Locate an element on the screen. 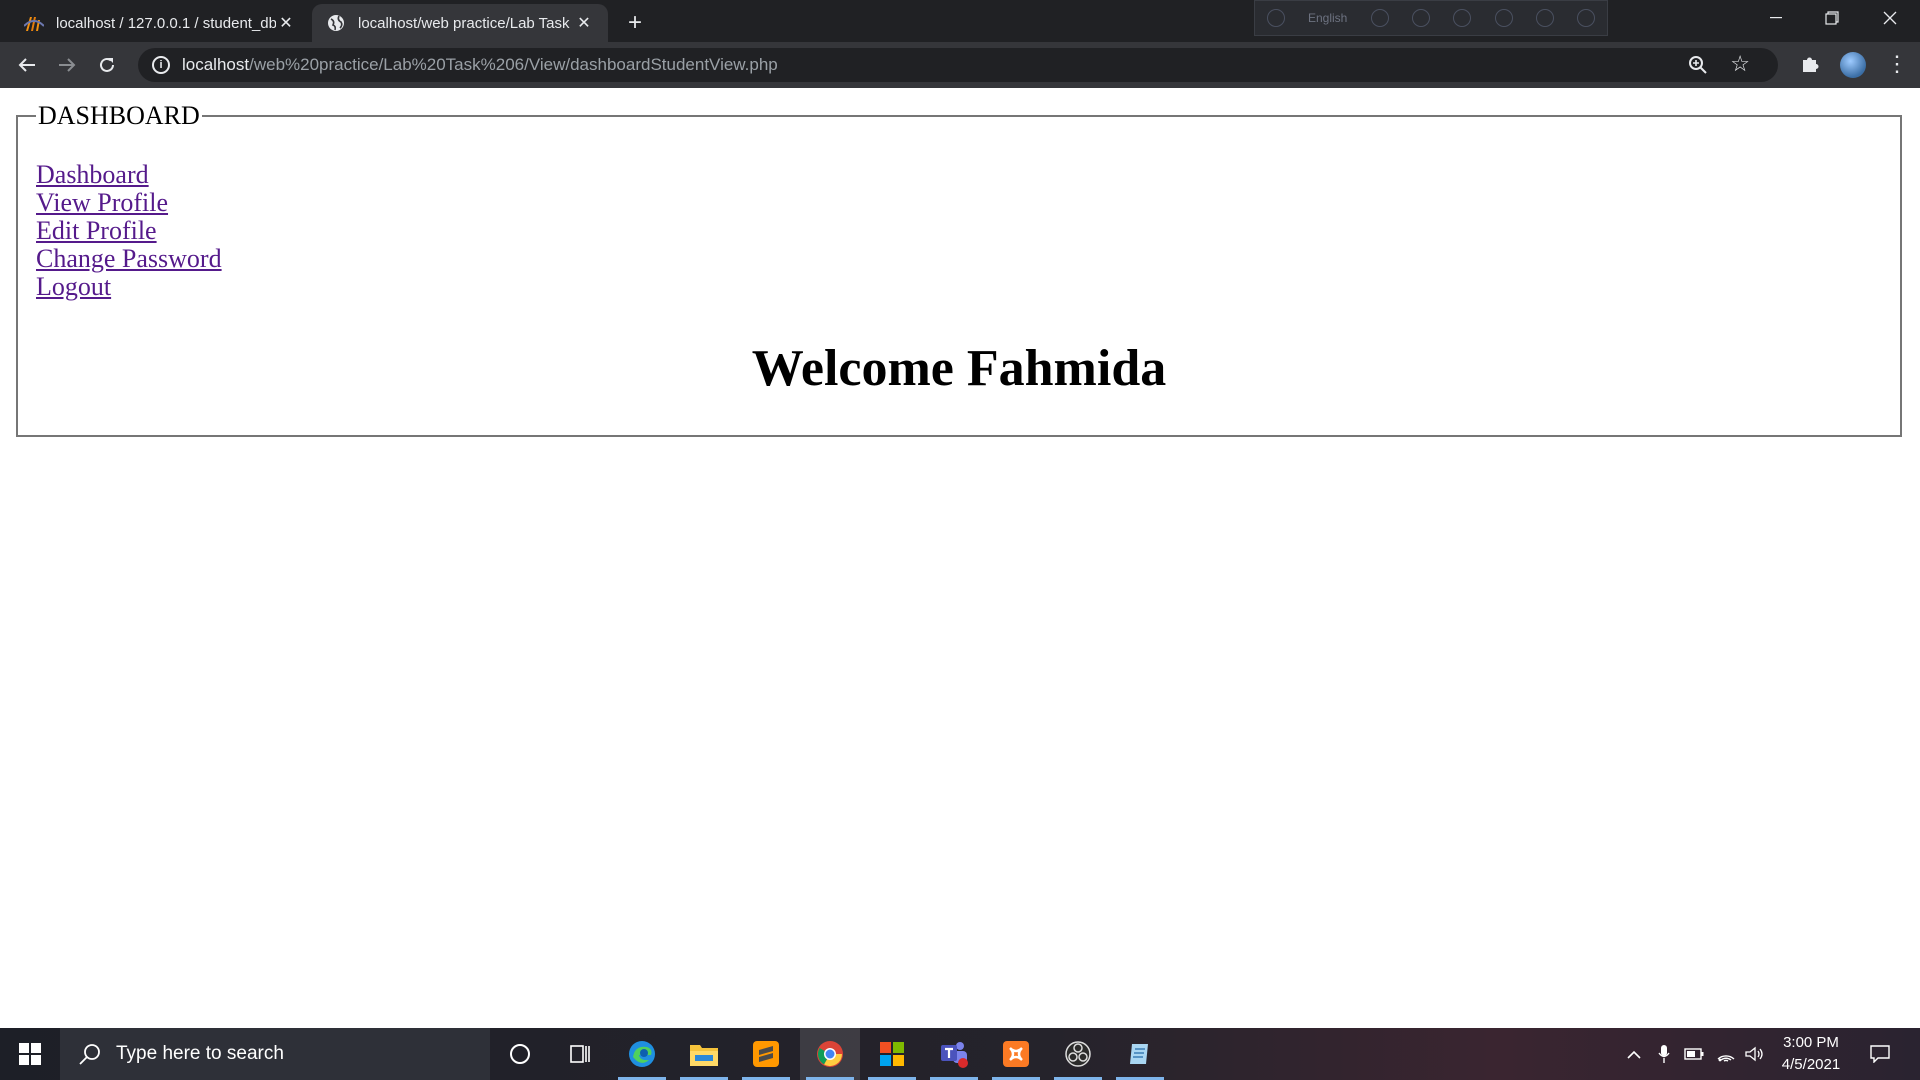  microphone-icon is located at coordinates (1664, 1054).